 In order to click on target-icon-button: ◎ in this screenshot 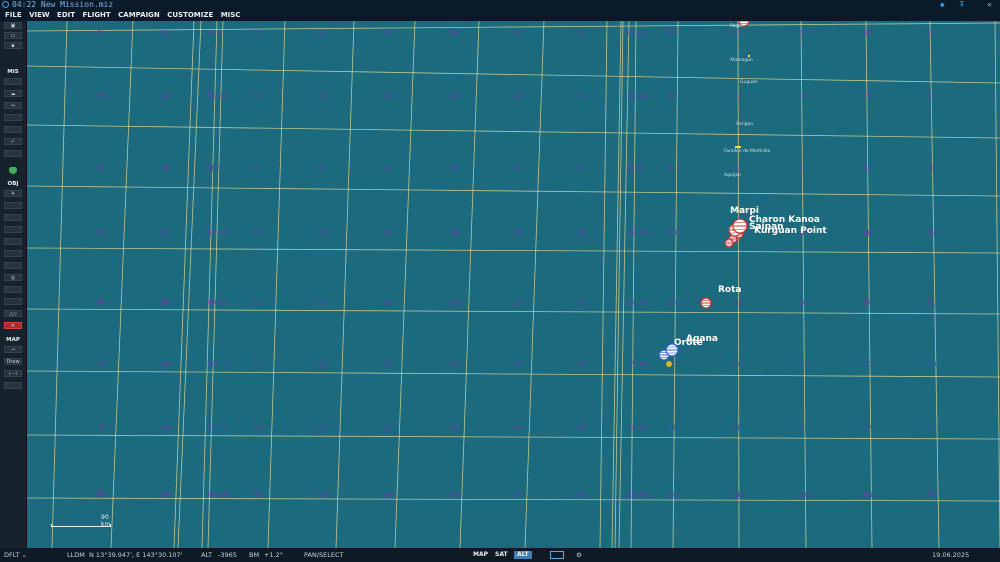, I will do `click(13, 277)`.